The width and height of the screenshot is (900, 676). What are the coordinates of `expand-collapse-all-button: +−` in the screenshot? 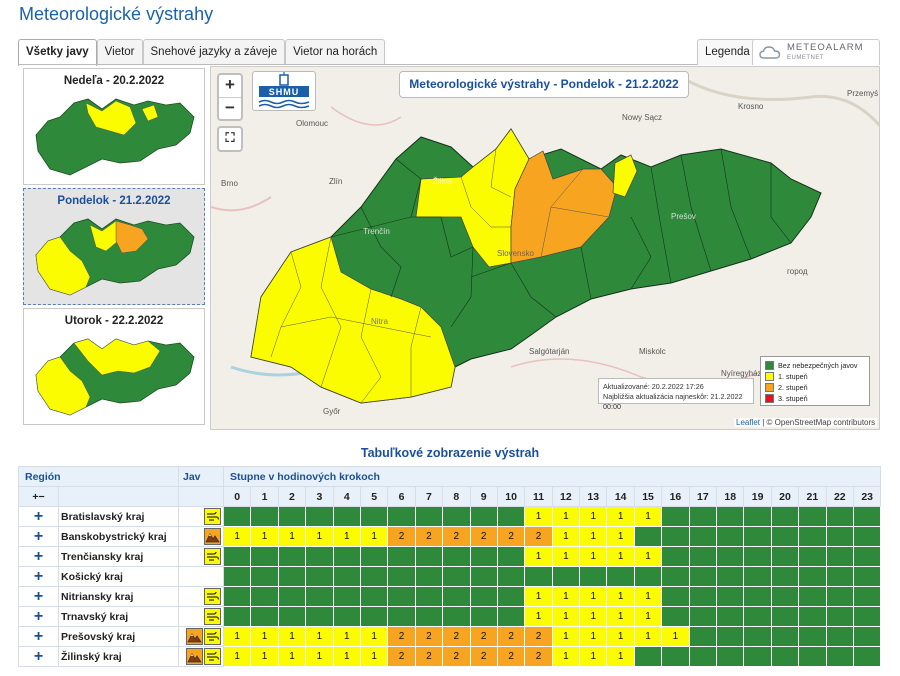 It's located at (38, 496).